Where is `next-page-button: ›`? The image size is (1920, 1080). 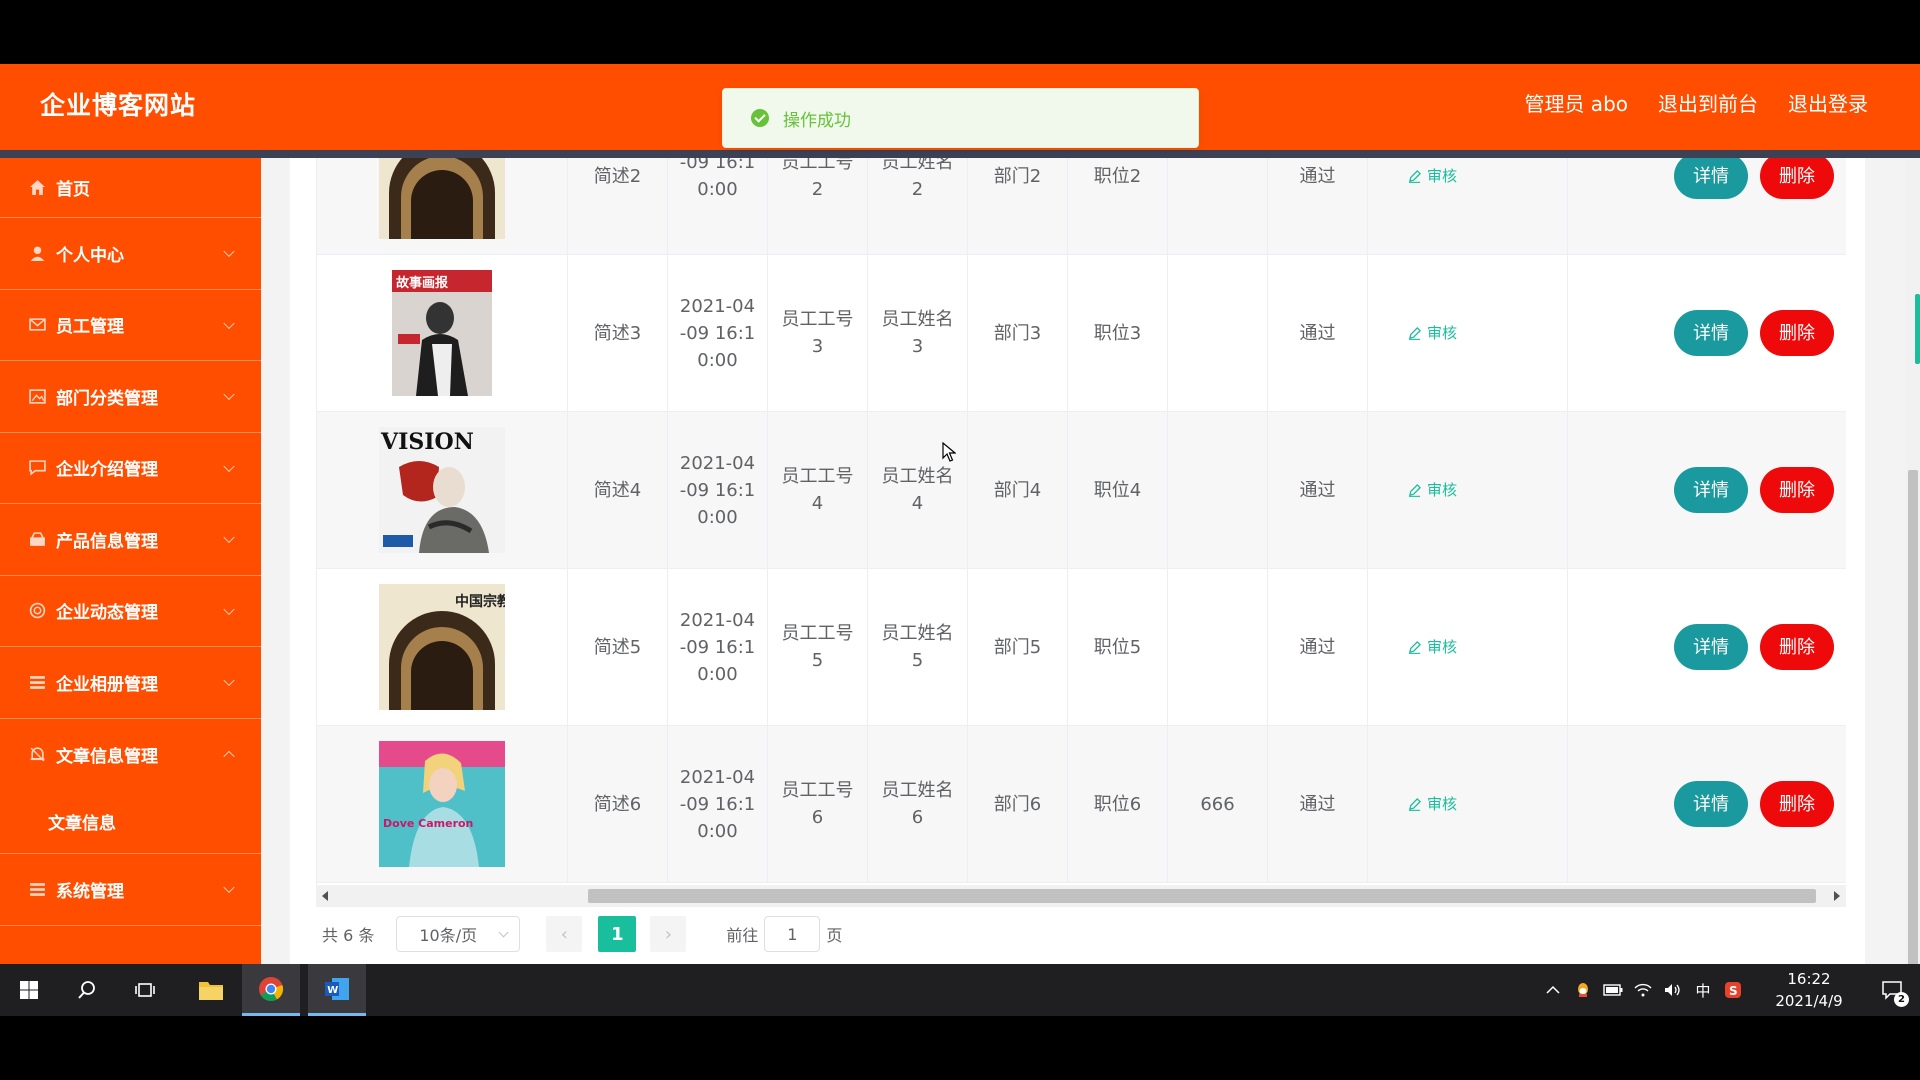
next-page-button: › is located at coordinates (668, 934).